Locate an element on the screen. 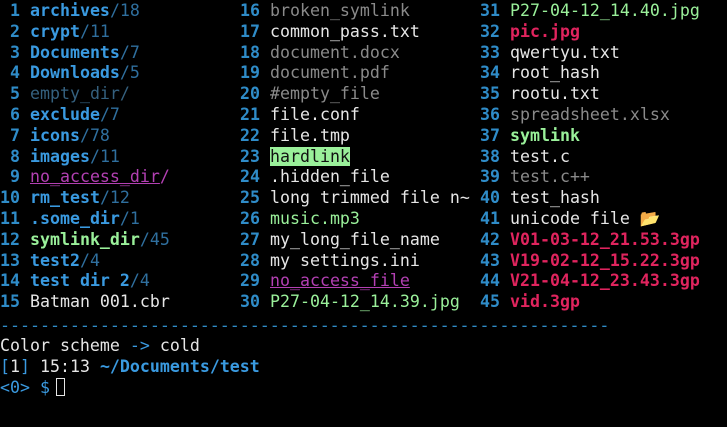 This screenshot has width=727, height=427. list-item: 12 symlink_dir/45 is located at coordinates (85, 239).